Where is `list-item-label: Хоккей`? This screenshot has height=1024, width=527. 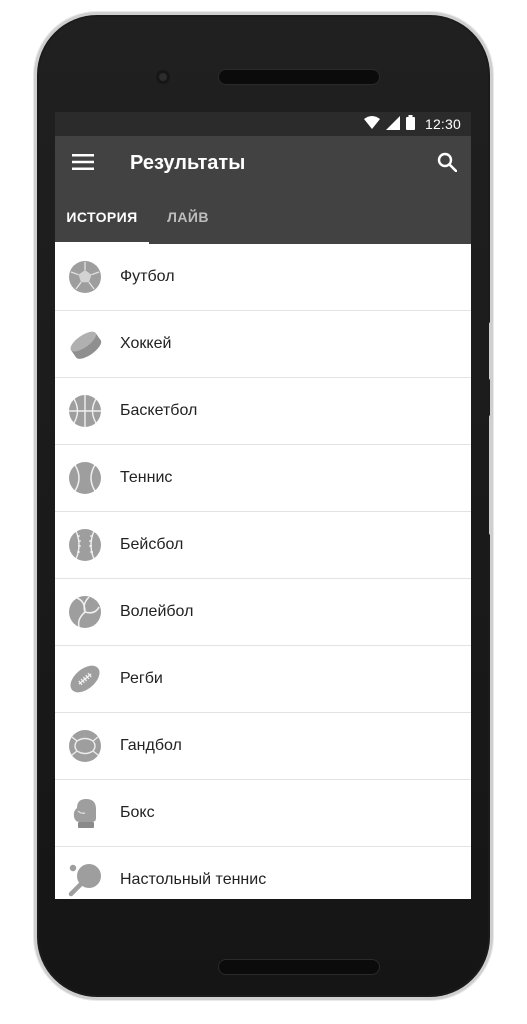 list-item-label: Хоккей is located at coordinates (146, 343).